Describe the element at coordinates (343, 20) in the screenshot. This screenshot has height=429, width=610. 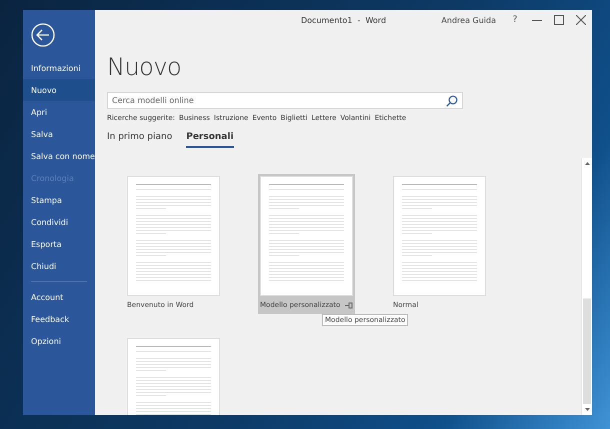
I see `window-title: Documento1 - Word` at that location.